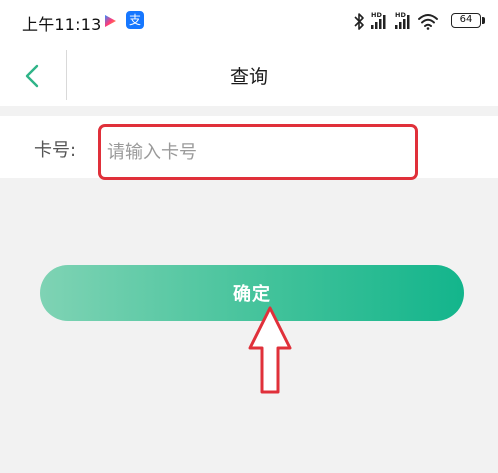  I want to click on alipay-icon: 支, so click(135, 20).